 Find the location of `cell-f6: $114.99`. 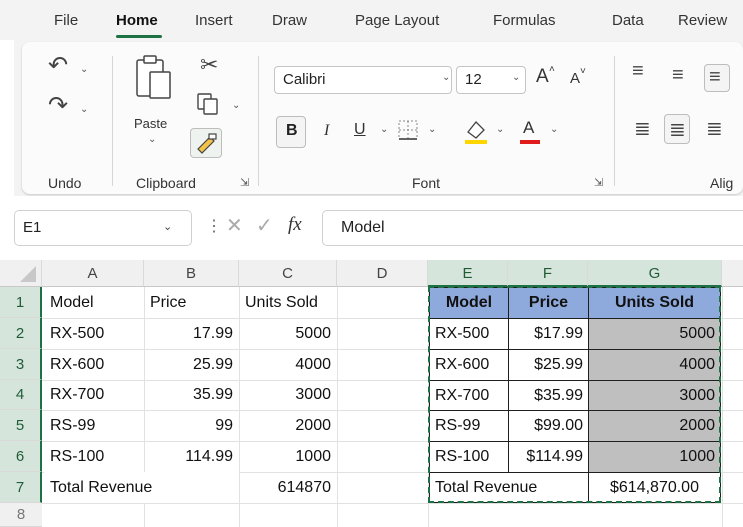

cell-f6: $114.99 is located at coordinates (548, 457).